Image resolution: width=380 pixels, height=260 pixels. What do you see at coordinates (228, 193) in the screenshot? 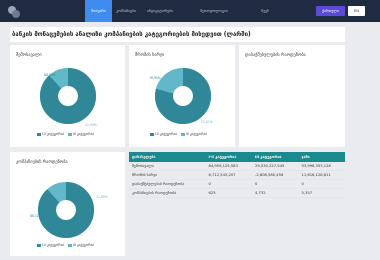
I see `table-cell: 625` at bounding box center [228, 193].